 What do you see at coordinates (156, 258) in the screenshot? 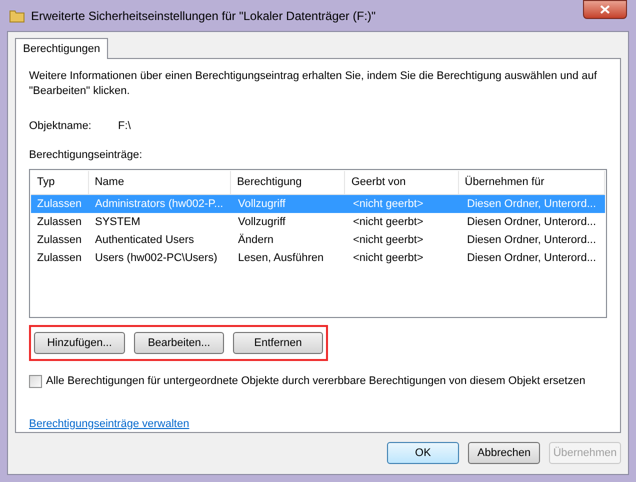
I see `table-cell-text: Users (hw002-PC\Users)` at bounding box center [156, 258].